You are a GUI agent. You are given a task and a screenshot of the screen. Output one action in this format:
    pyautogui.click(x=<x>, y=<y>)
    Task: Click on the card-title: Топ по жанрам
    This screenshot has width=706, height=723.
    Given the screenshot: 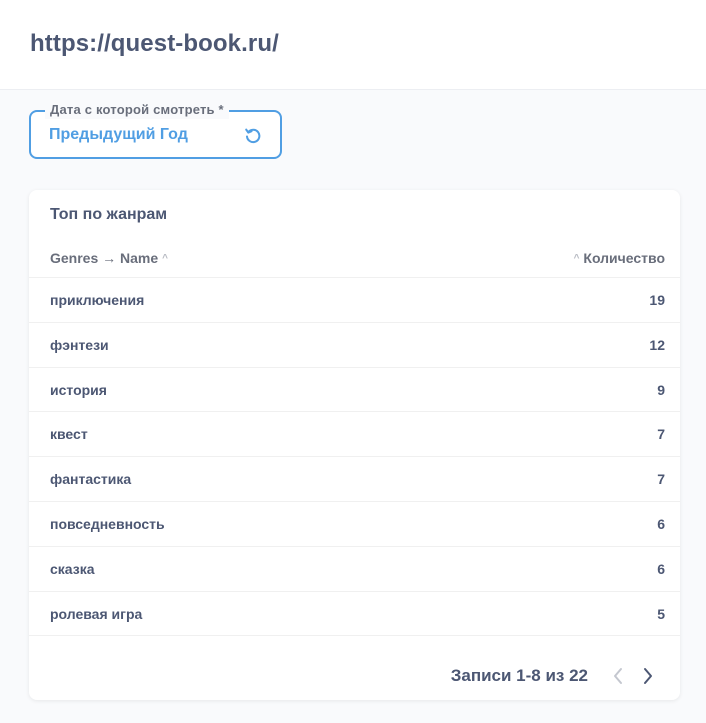 What is the action you would take?
    pyautogui.click(x=109, y=214)
    